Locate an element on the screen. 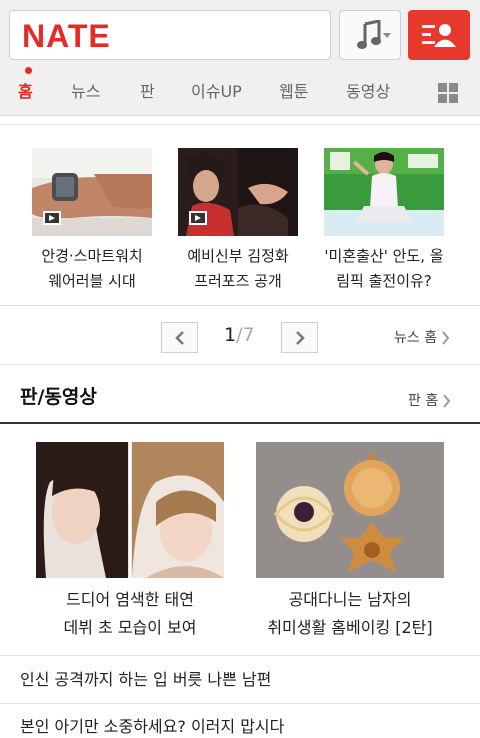  pan-home-link: 판 홈 is located at coordinates (429, 401).